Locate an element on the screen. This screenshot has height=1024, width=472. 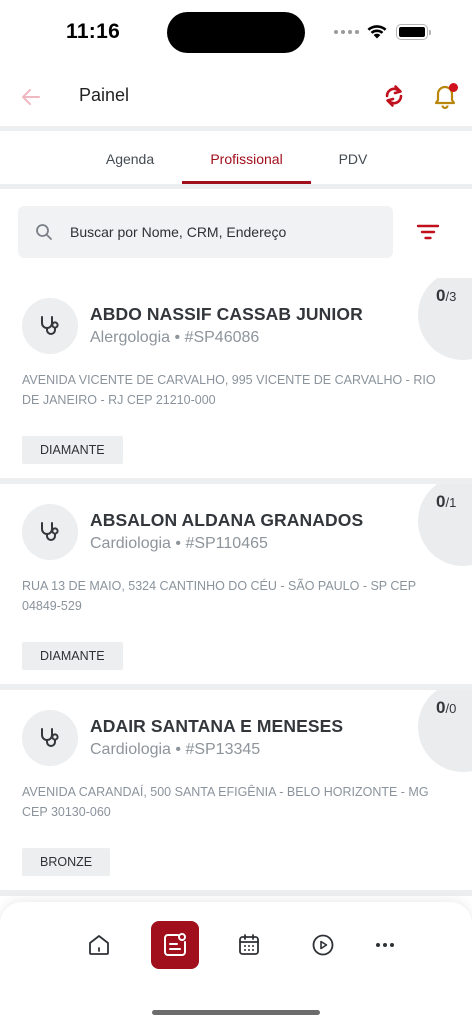
filter-button is located at coordinates (428, 232).